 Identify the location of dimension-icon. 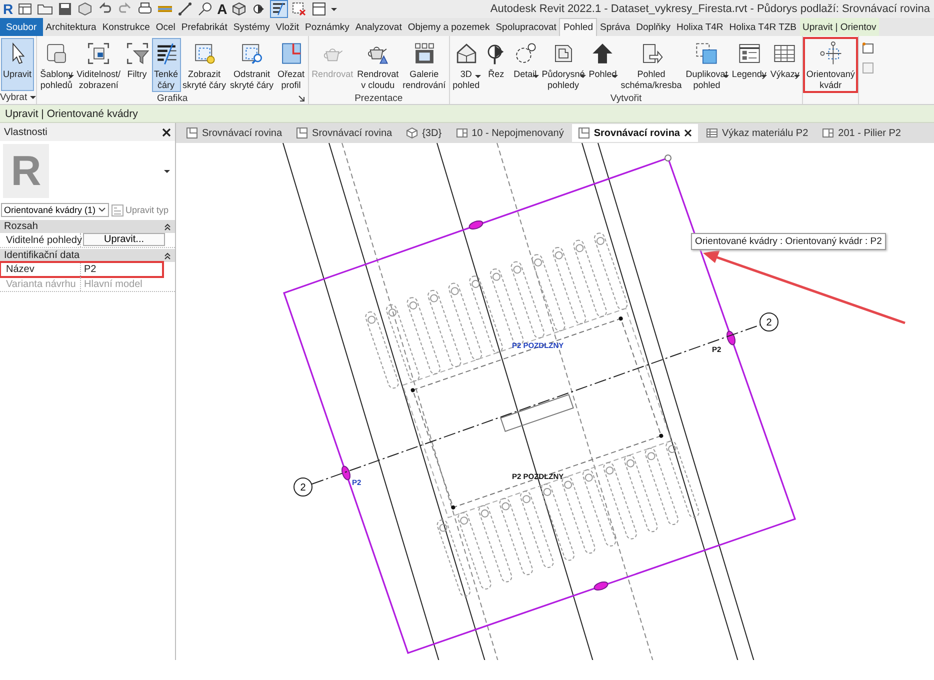
(185, 9).